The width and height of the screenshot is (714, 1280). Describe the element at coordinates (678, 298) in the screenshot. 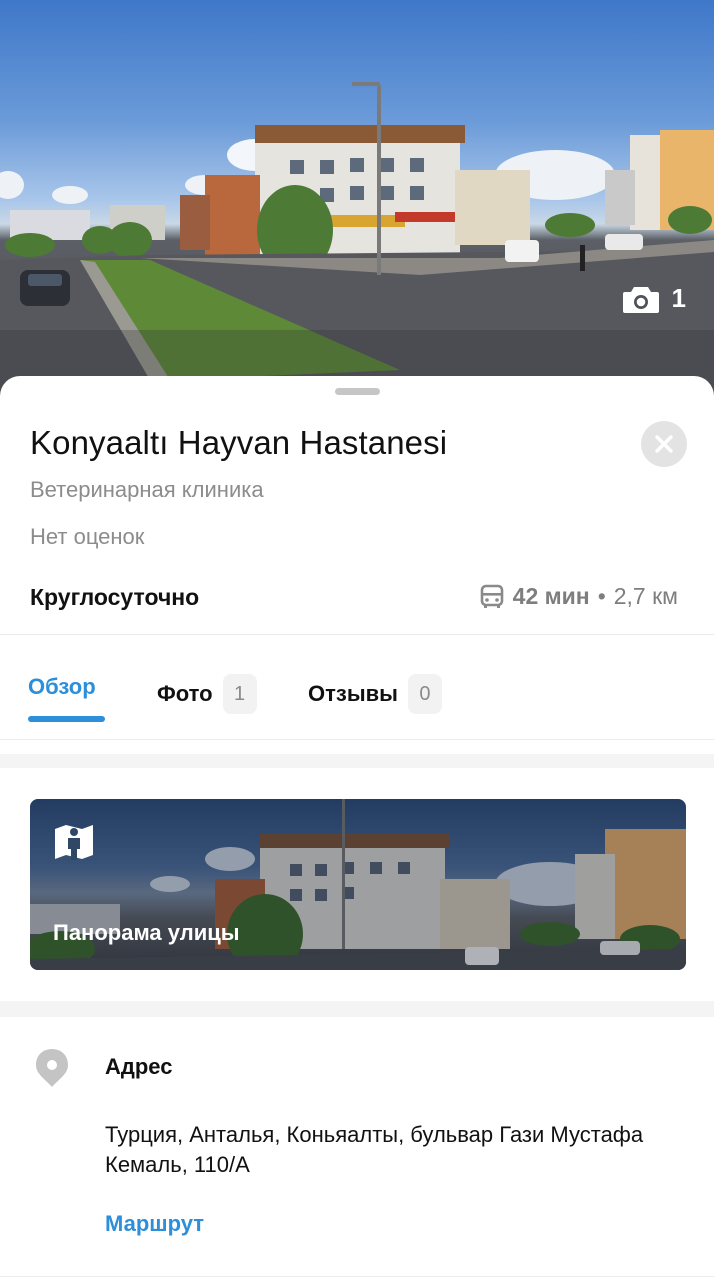

I see `photo-count-value: 1` at that location.